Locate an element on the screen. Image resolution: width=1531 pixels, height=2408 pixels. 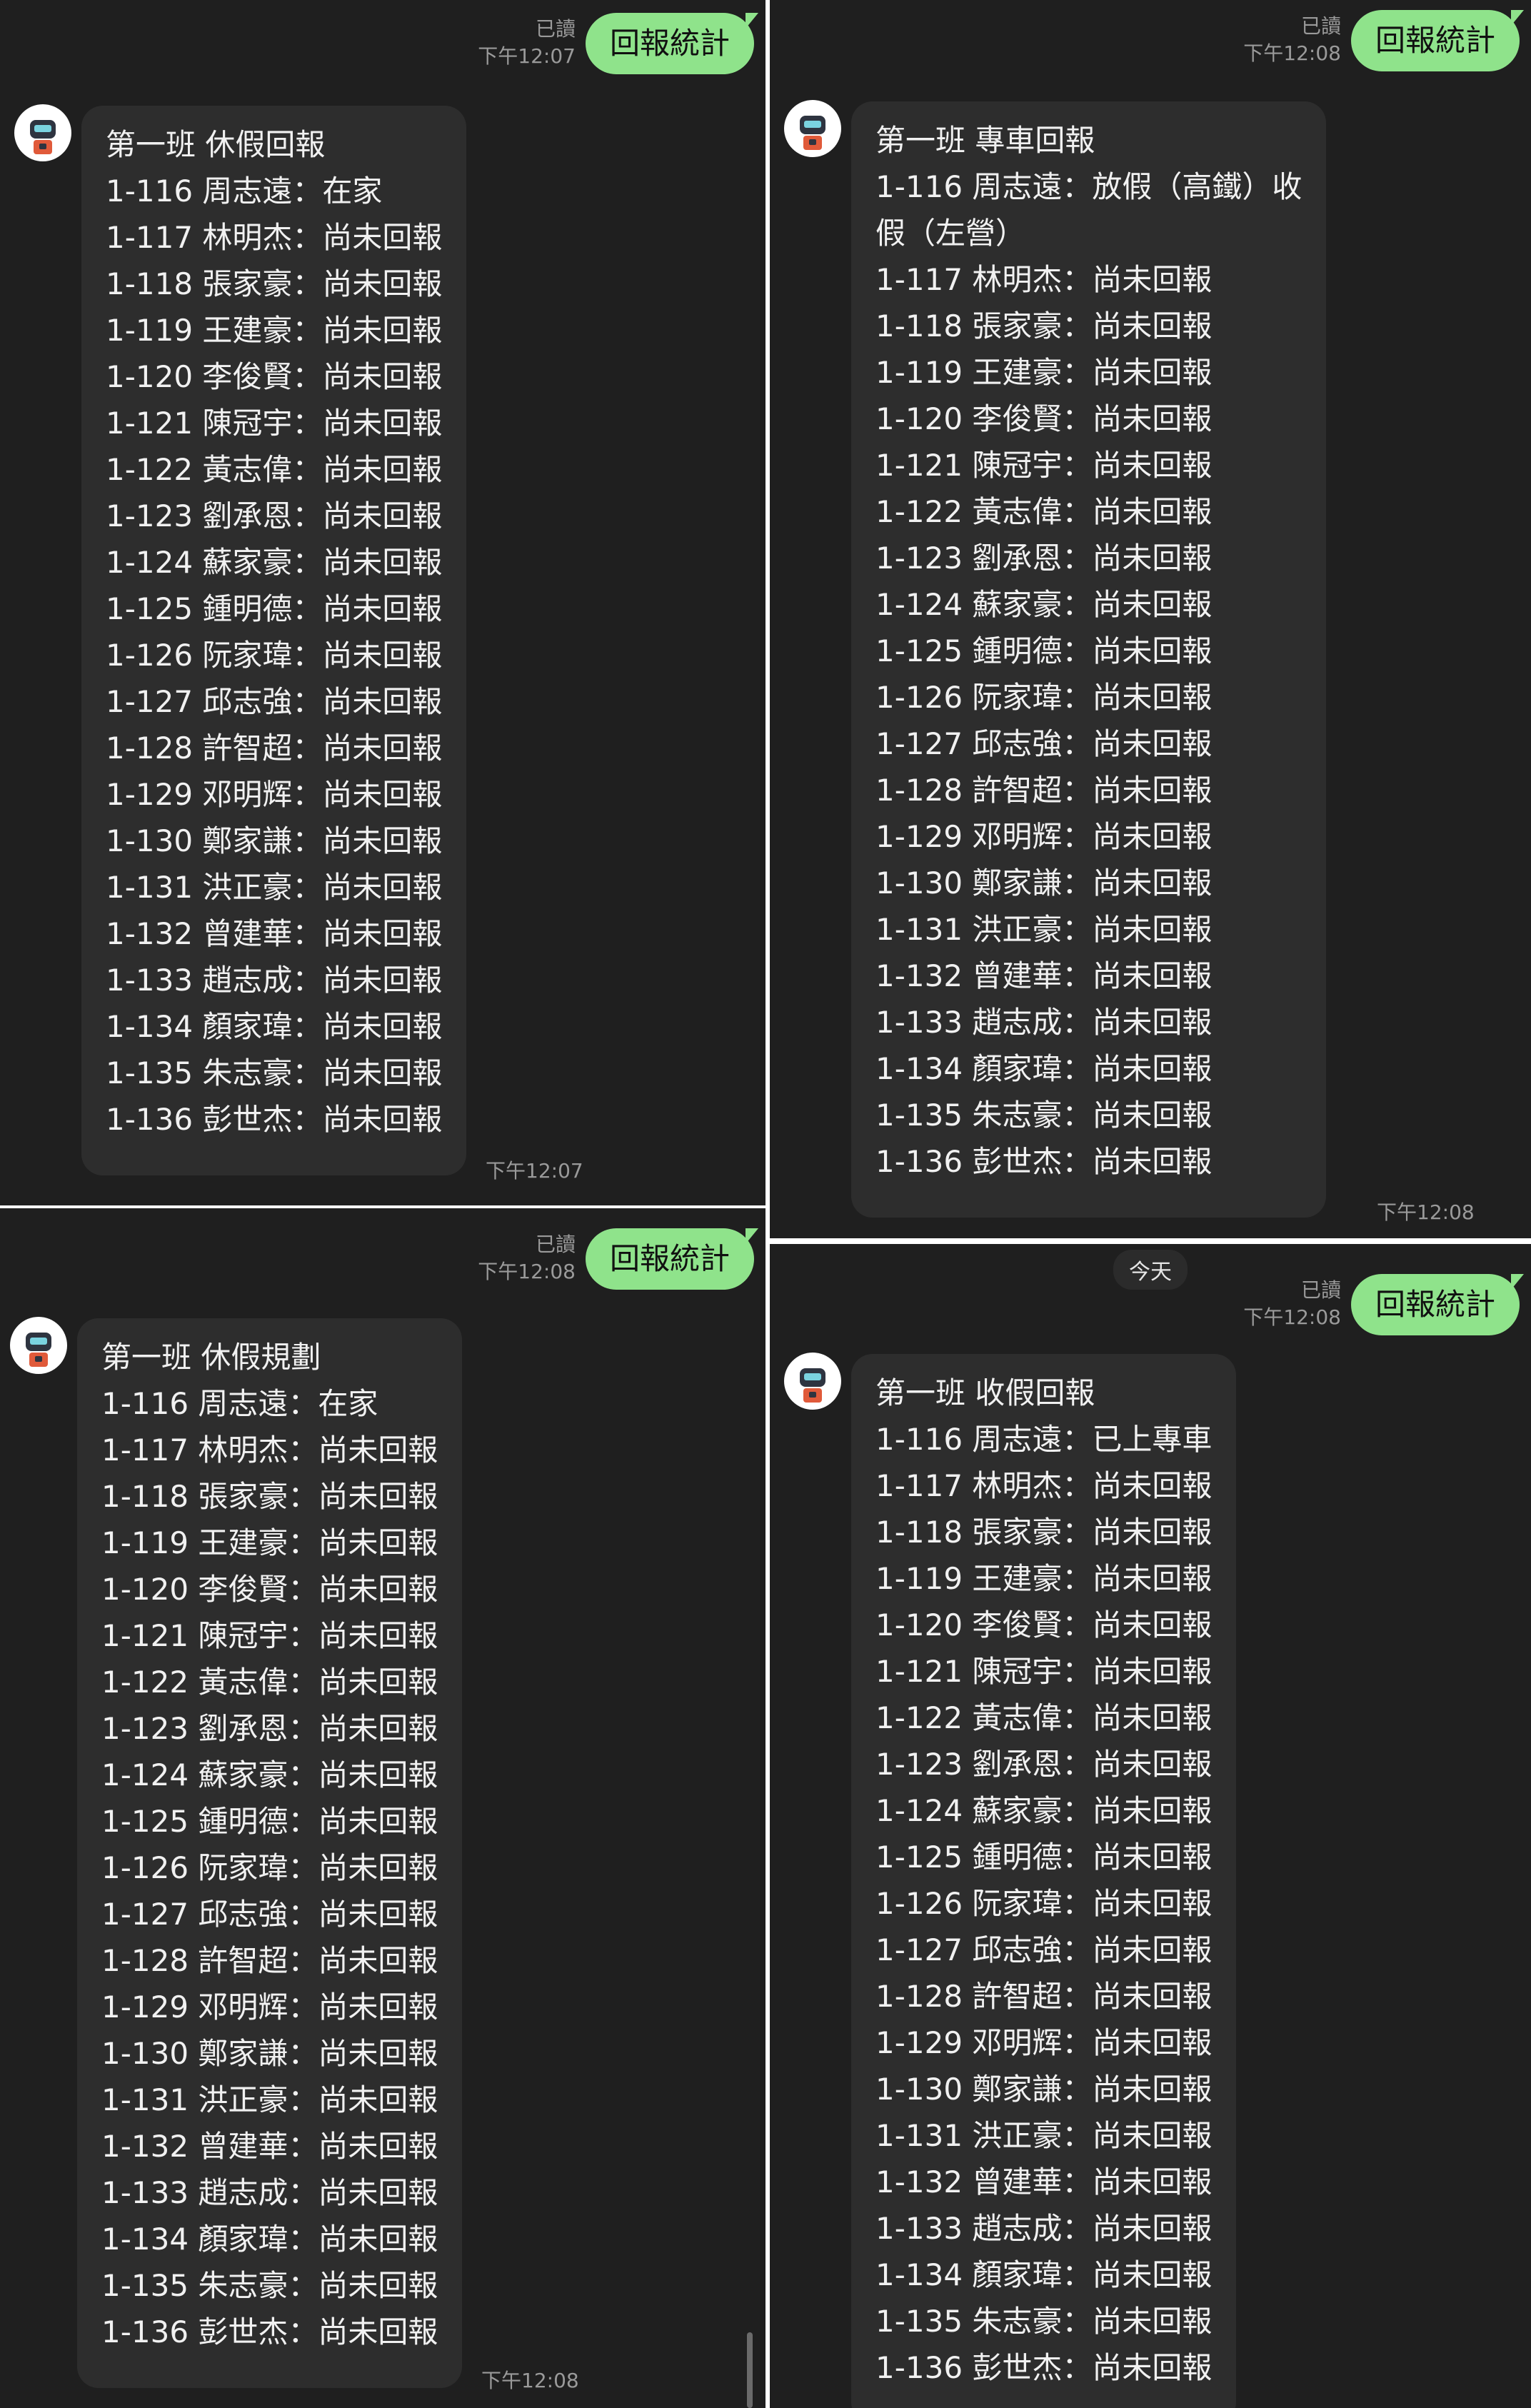
received-time: 下午12:07 is located at coordinates (534, 1171).